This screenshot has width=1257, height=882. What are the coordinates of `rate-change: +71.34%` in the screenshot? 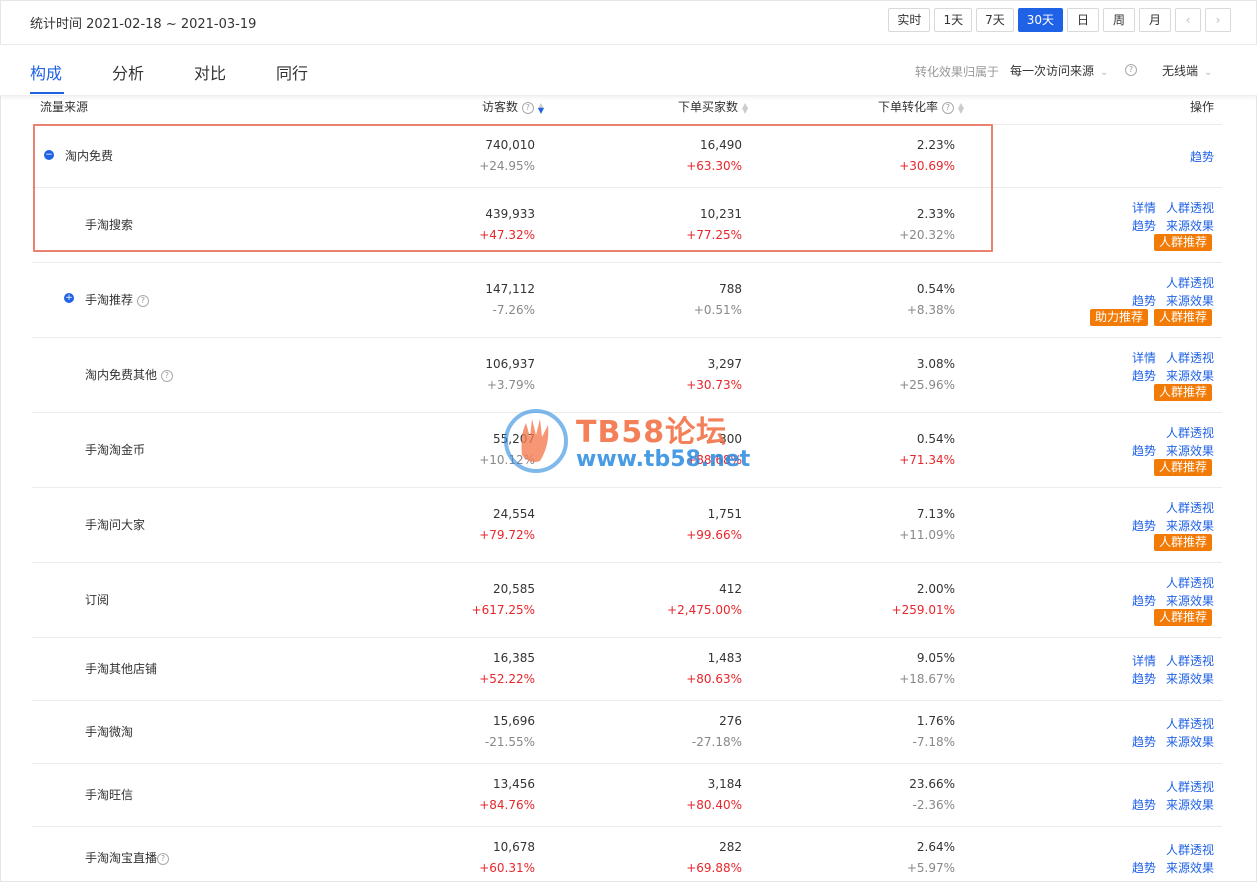 It's located at (927, 460).